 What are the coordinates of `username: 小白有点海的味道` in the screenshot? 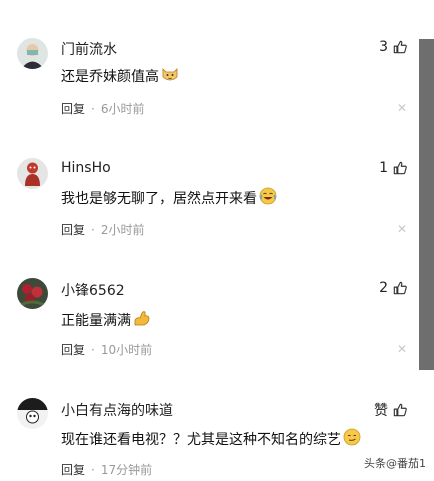 It's located at (117, 410).